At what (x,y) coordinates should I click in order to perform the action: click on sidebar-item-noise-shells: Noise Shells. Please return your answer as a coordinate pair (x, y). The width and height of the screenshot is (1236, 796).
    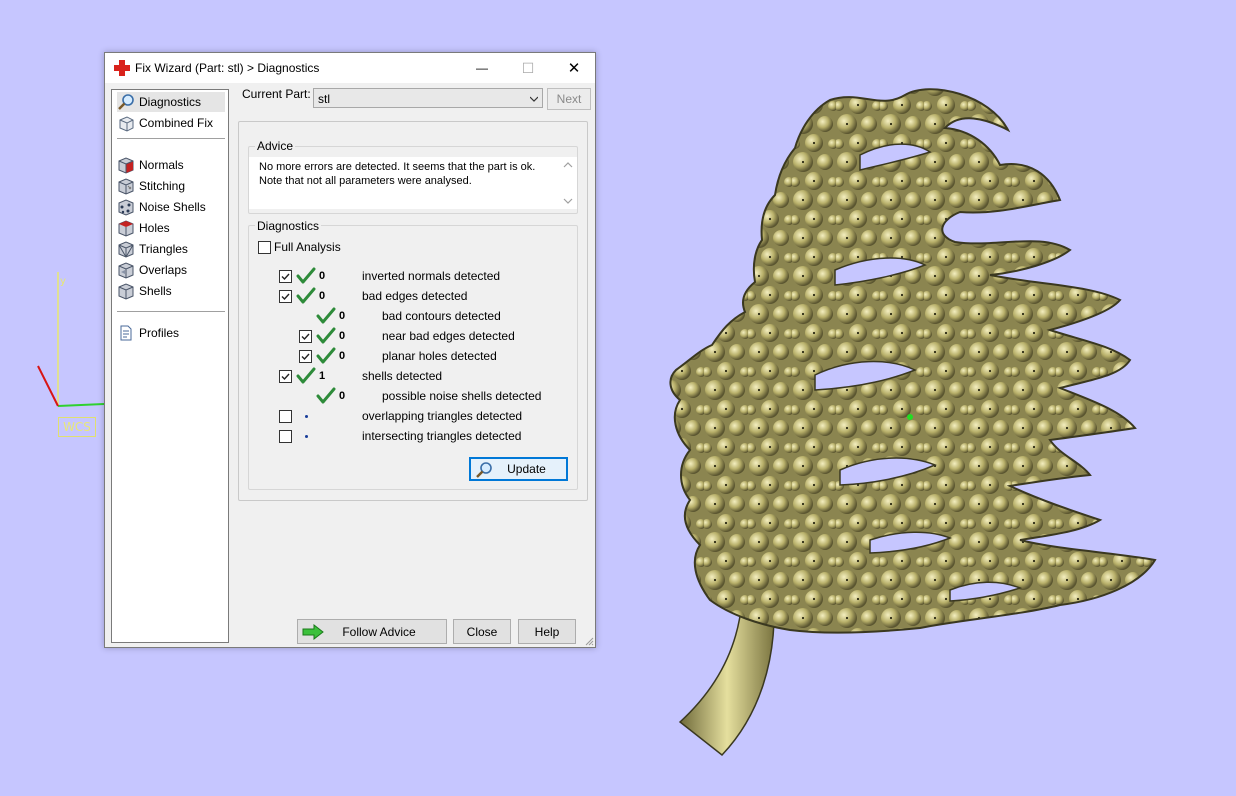
    Looking at the image, I should click on (161, 207).